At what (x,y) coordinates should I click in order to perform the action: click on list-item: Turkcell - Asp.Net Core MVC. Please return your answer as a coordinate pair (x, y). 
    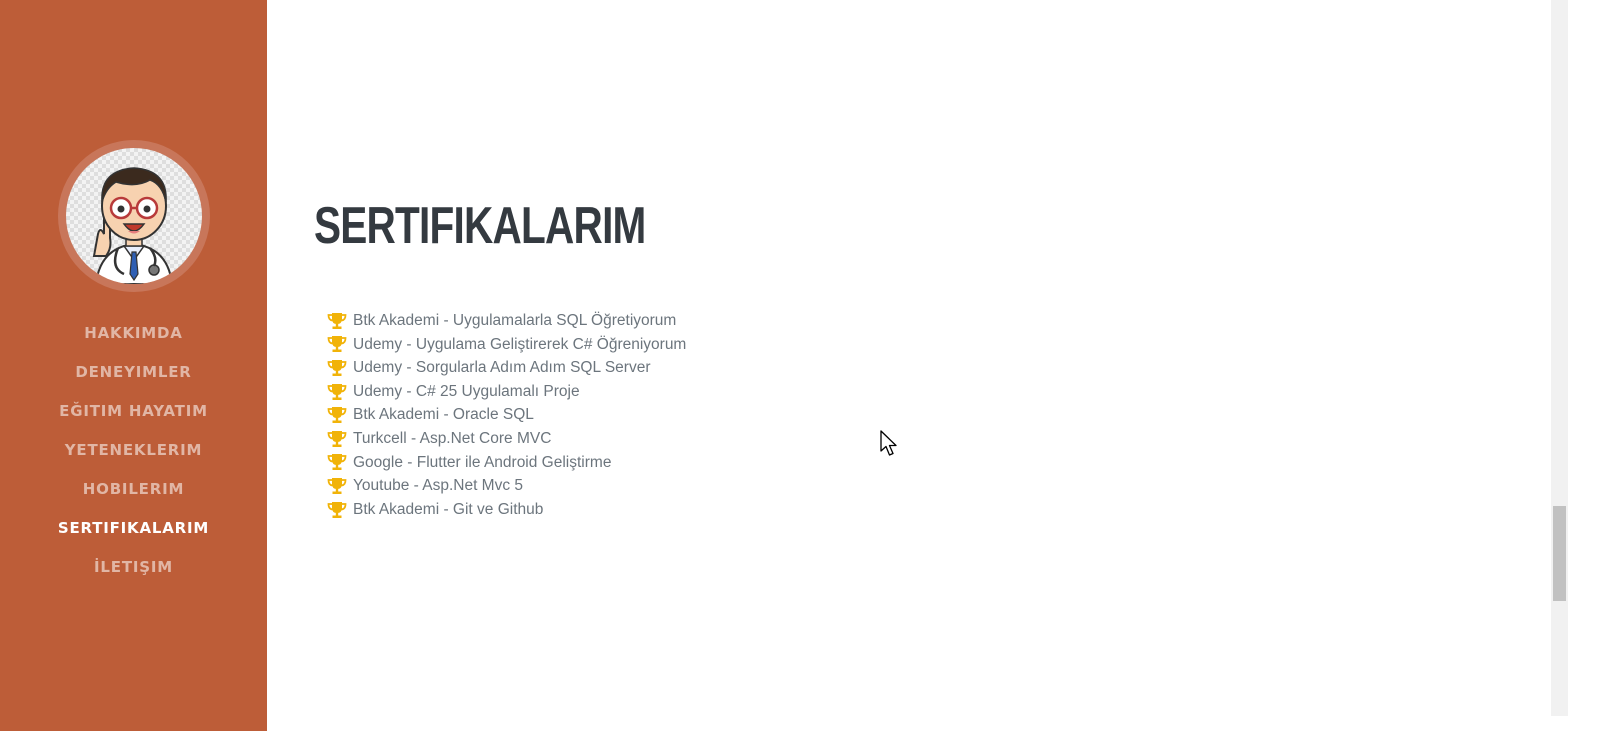
    Looking at the image, I should click on (506, 439).